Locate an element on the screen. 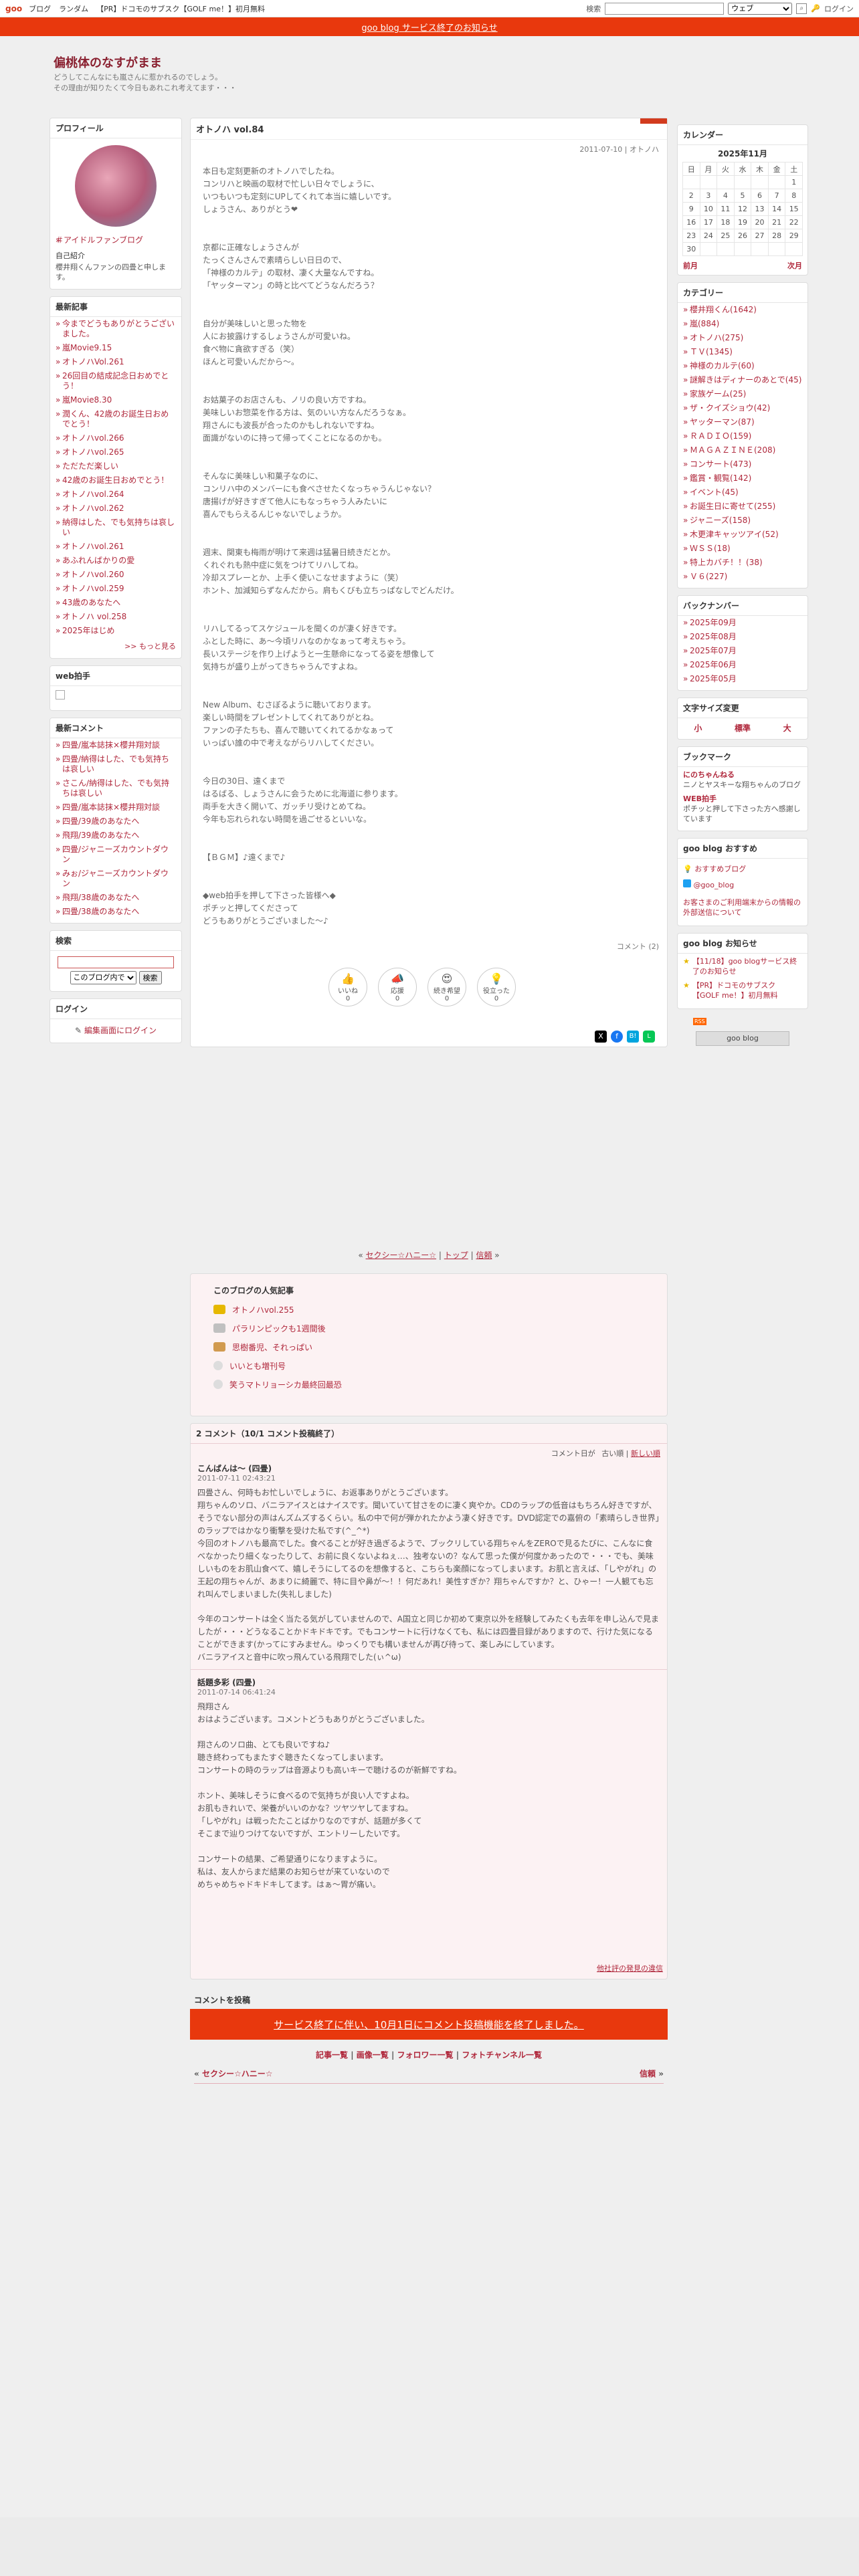 Image resolution: width=859 pixels, height=2576 pixels. category-link: 神様のカルテ(60) is located at coordinates (742, 366).